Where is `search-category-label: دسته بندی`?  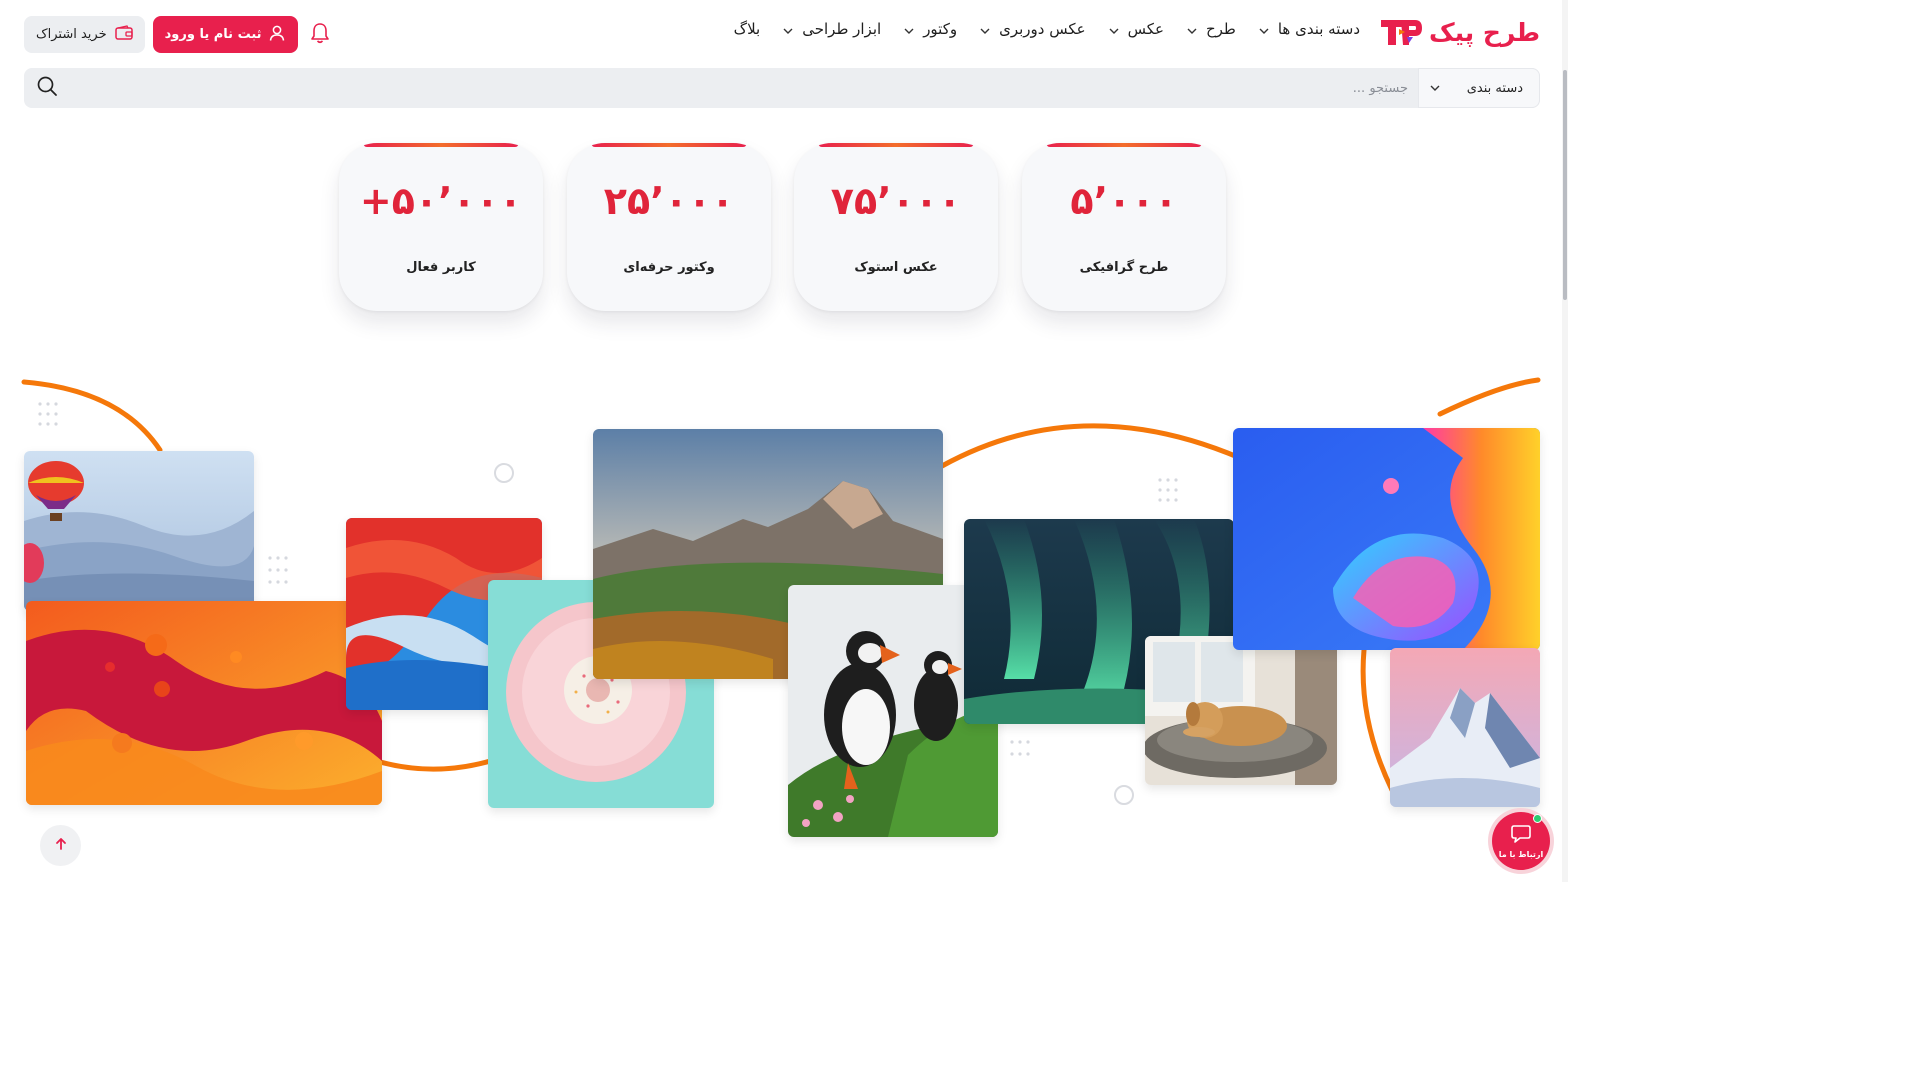 search-category-label: دسته بندی is located at coordinates (1494, 88).